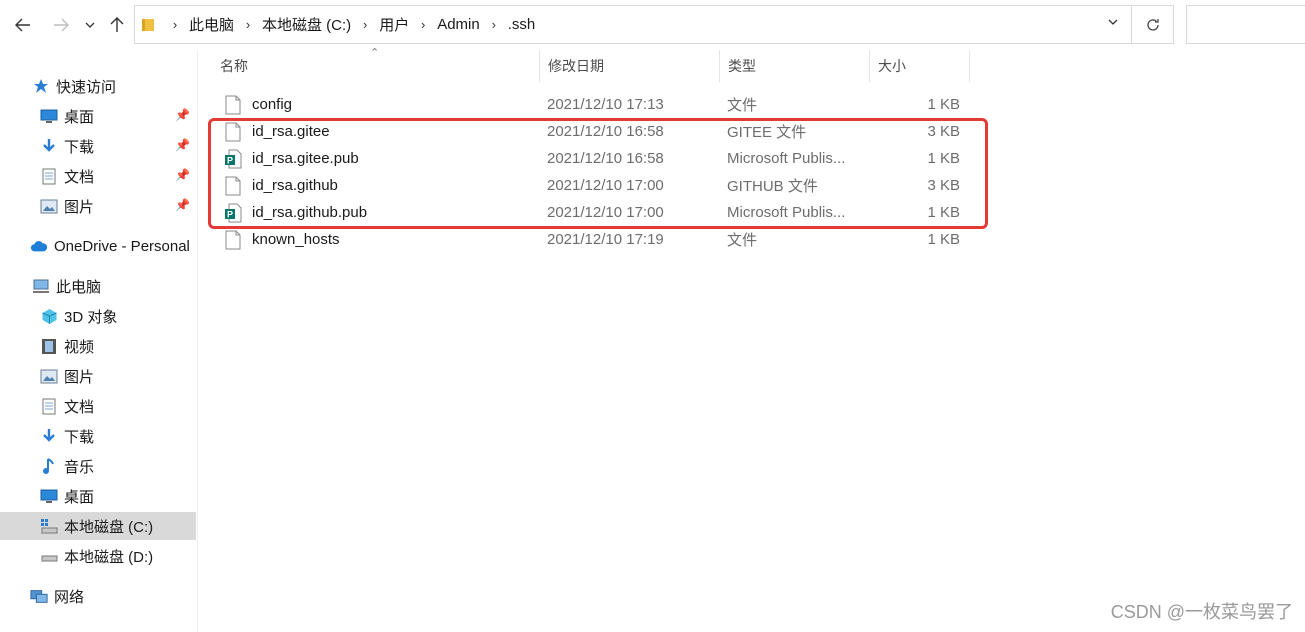  I want to click on sidebar-item-drive-d: 本地磁盘 (D:), so click(98, 556).